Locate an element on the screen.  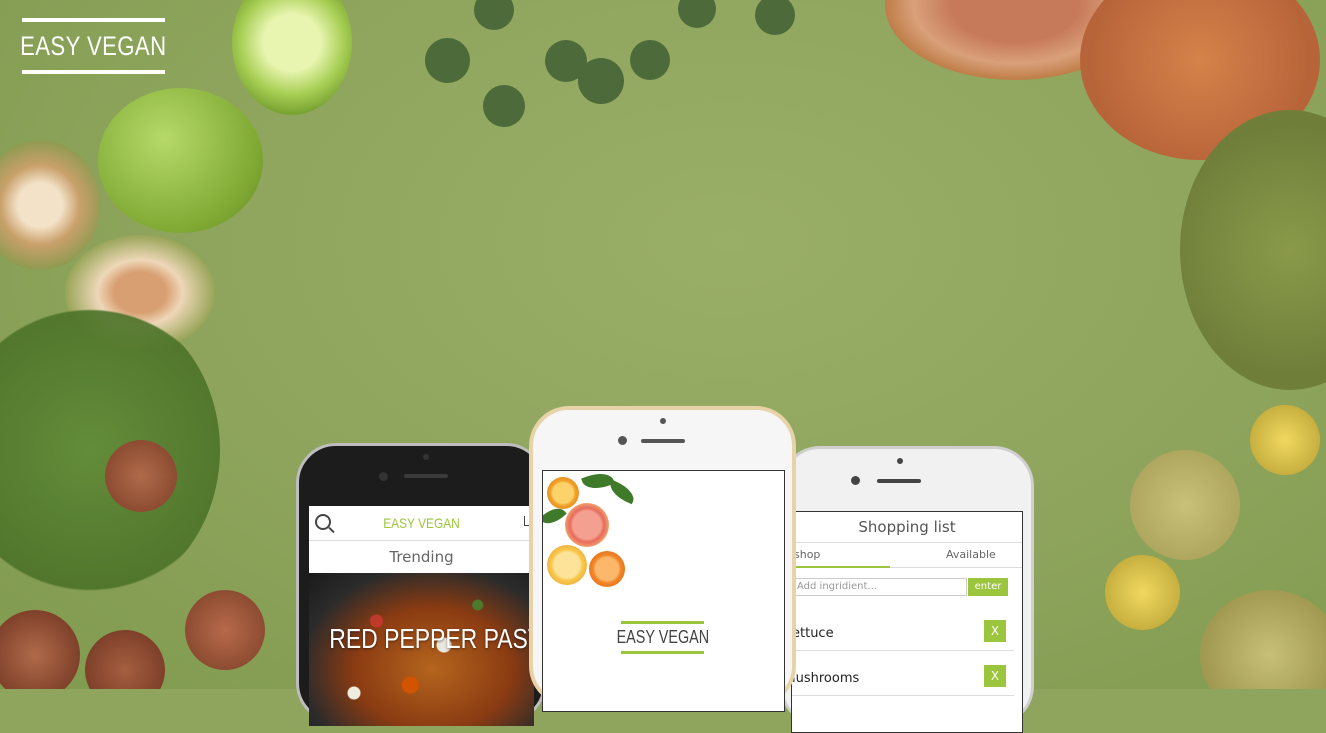
list-item-label: lushrooms is located at coordinates (826, 678).